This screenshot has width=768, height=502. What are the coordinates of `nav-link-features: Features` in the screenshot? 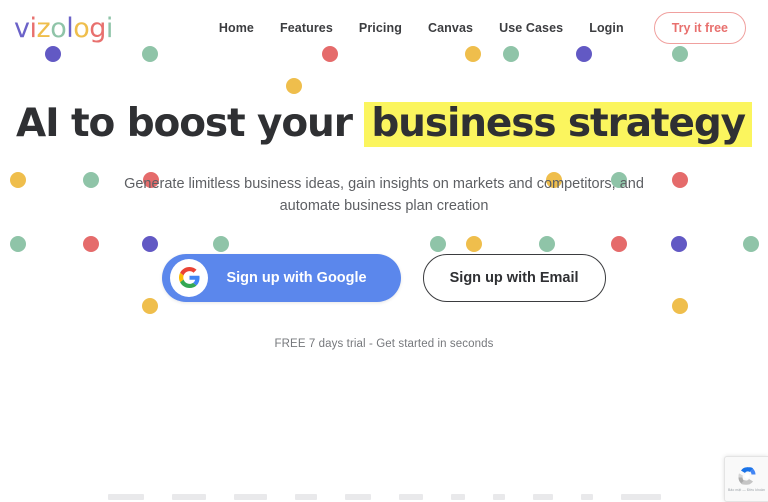 It's located at (306, 28).